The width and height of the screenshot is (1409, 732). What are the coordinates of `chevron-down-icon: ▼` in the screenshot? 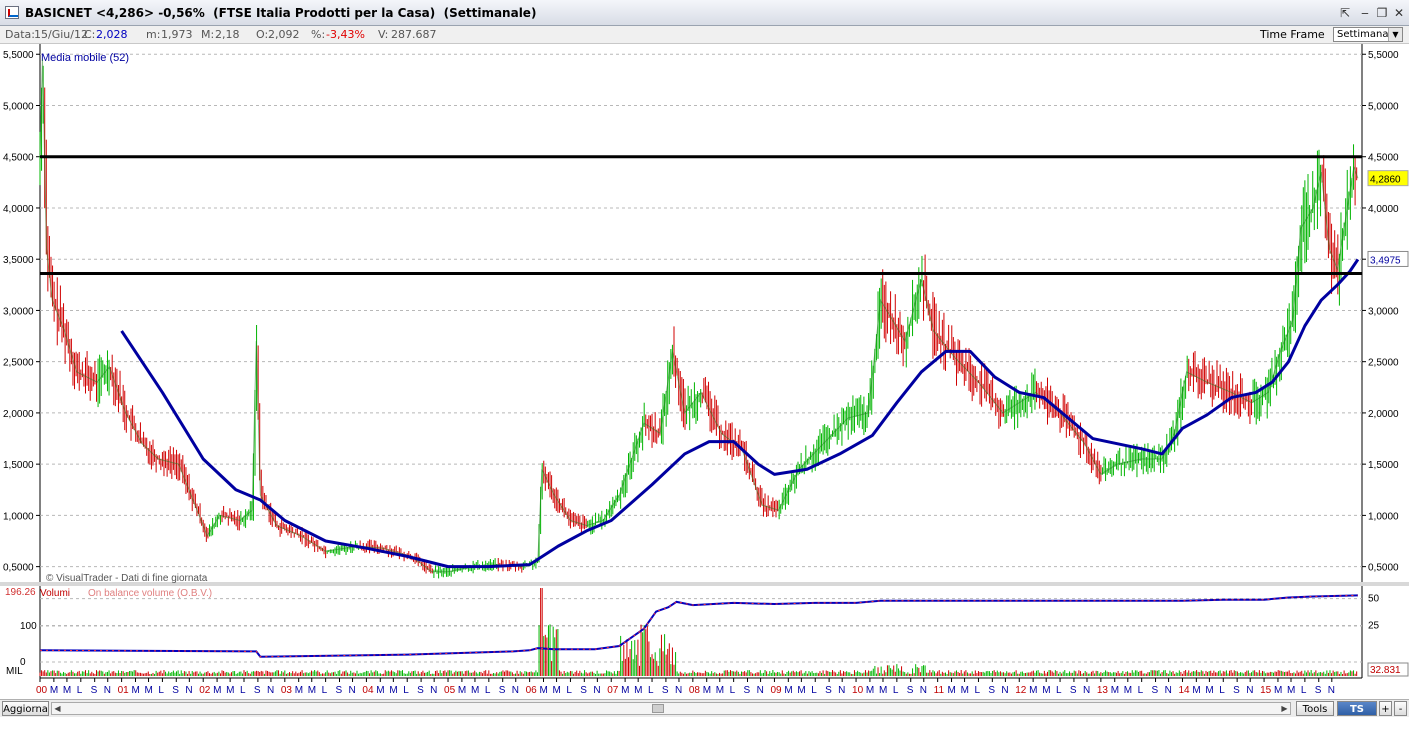 It's located at (1395, 34).